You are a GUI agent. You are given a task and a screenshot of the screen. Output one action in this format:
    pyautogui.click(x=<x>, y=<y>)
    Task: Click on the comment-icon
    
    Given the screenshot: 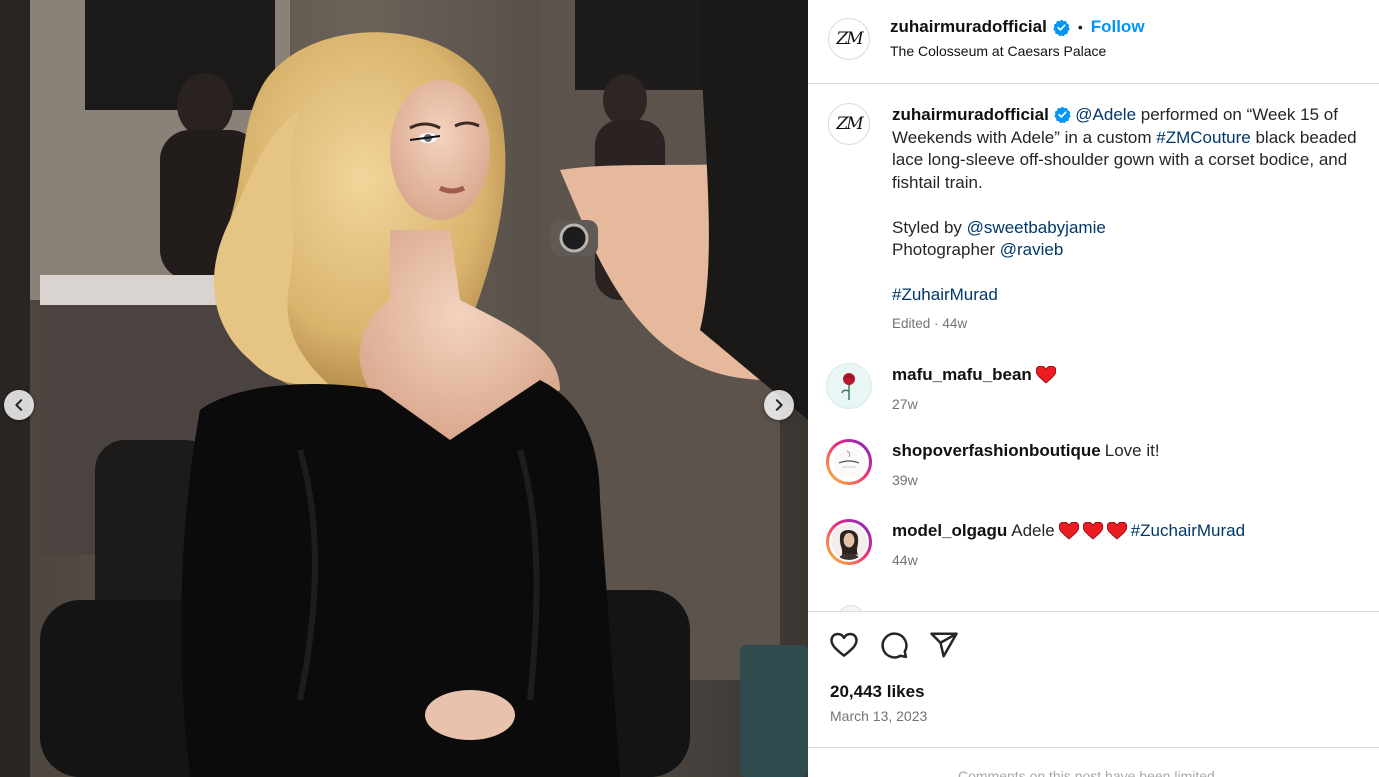 What is the action you would take?
    pyautogui.click(x=894, y=645)
    